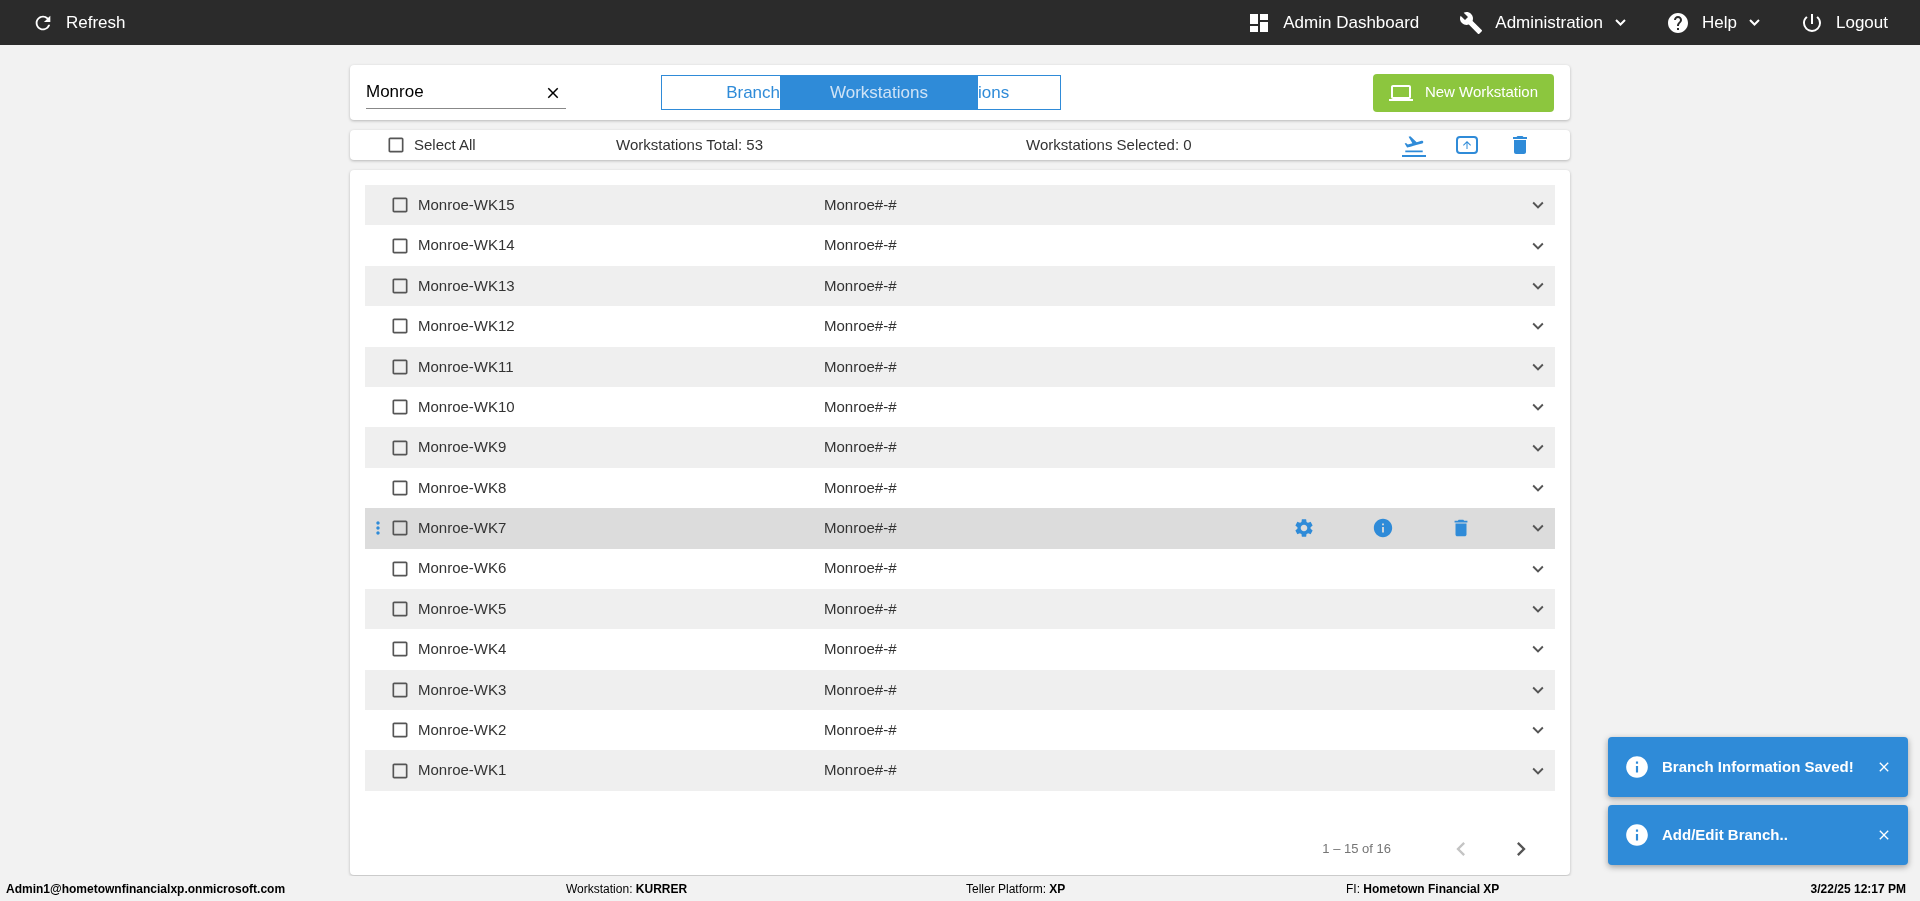  Describe the element at coordinates (1858, 889) in the screenshot. I see `status-text: 3/22/25 12:17 PM` at that location.